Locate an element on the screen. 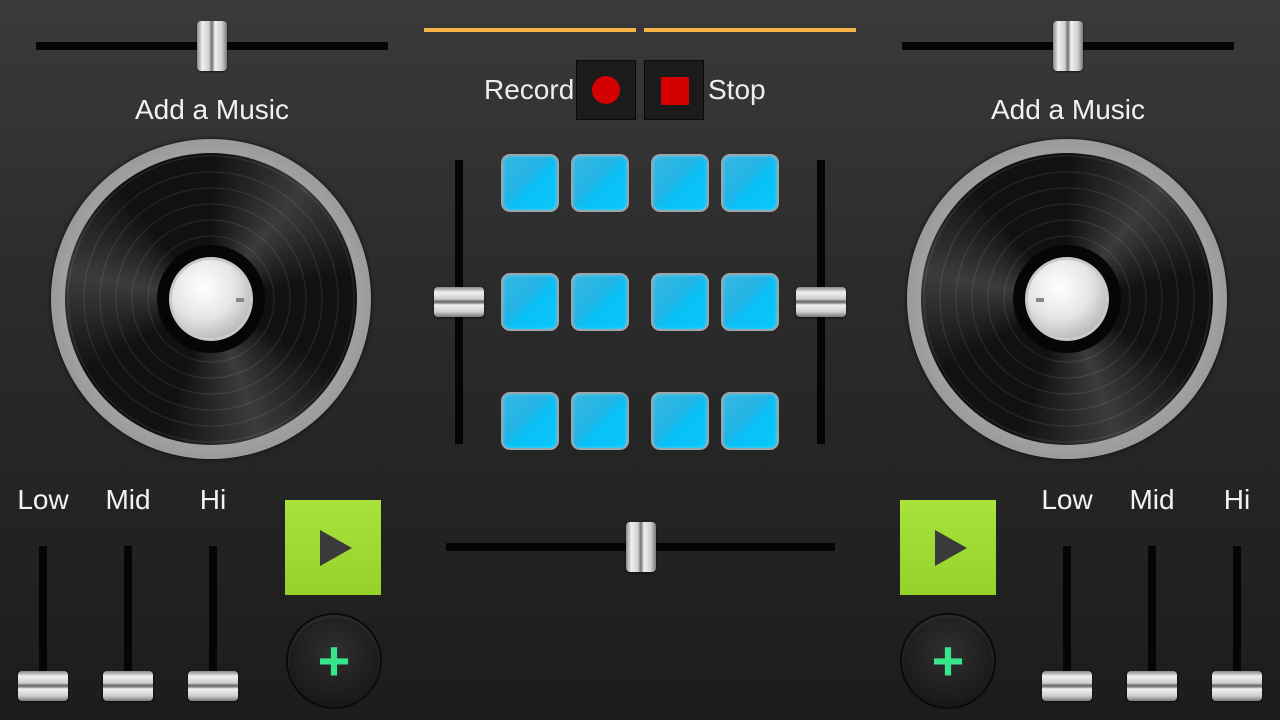  right-eq-hi-label: Hi is located at coordinates (1237, 499).